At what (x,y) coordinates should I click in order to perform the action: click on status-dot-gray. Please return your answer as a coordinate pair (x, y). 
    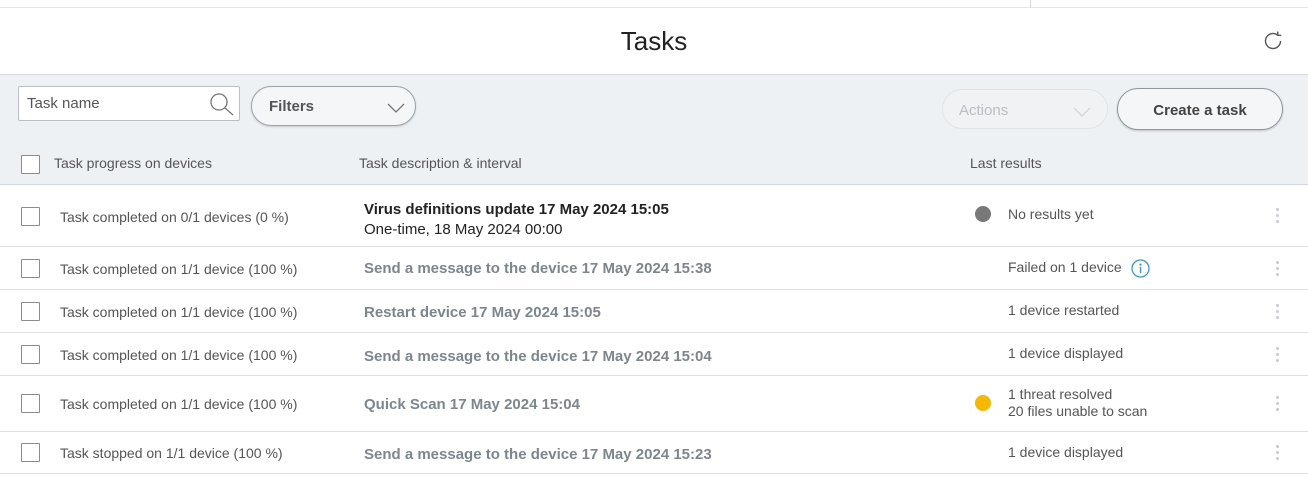
    Looking at the image, I should click on (983, 214).